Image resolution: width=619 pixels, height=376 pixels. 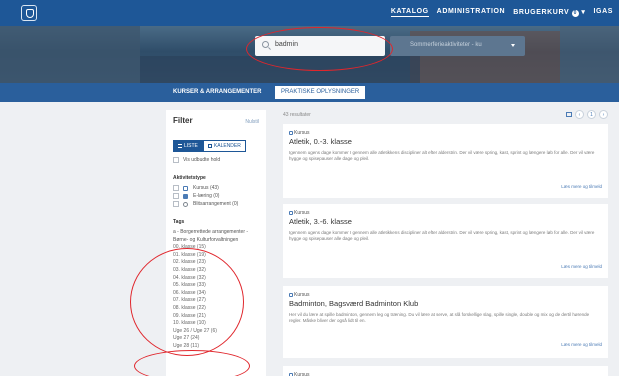 What do you see at coordinates (216, 279) in the screenshot?
I see `tag-item: 04. klasse (32)` at bounding box center [216, 279].